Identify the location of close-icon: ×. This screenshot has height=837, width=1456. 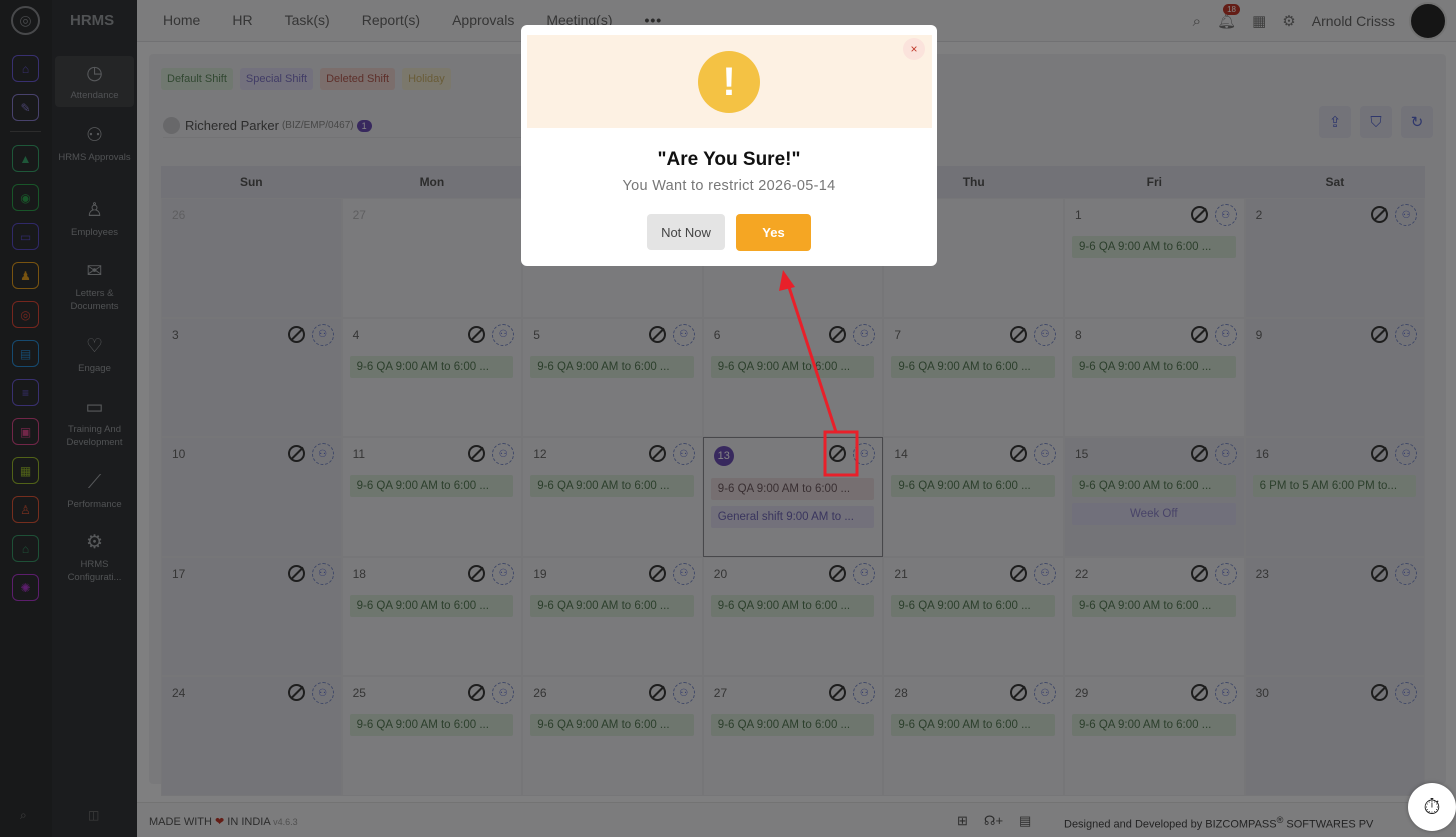
(914, 49).